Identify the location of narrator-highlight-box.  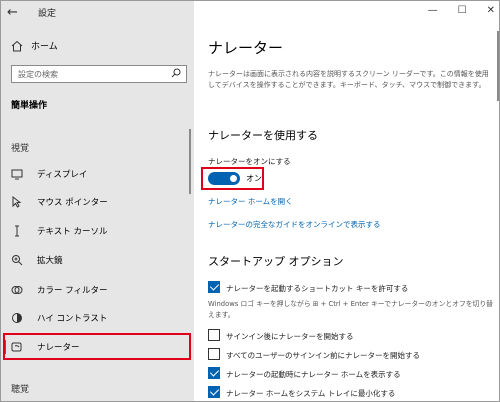
(97, 346).